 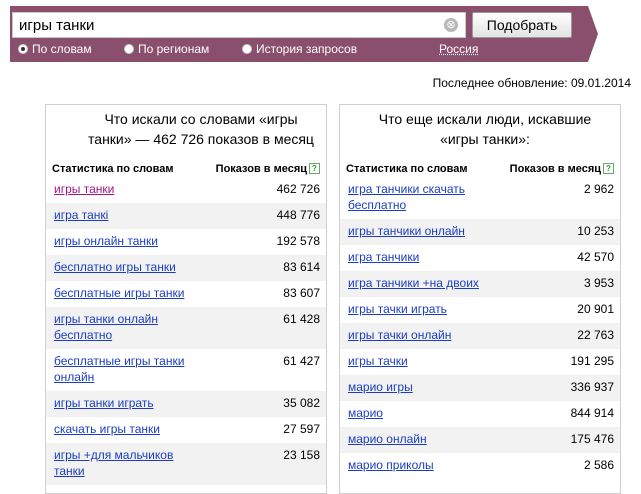 What do you see at coordinates (129, 330) in the screenshot?
I see `query-link: игры танки онлайн бесплатно` at bounding box center [129, 330].